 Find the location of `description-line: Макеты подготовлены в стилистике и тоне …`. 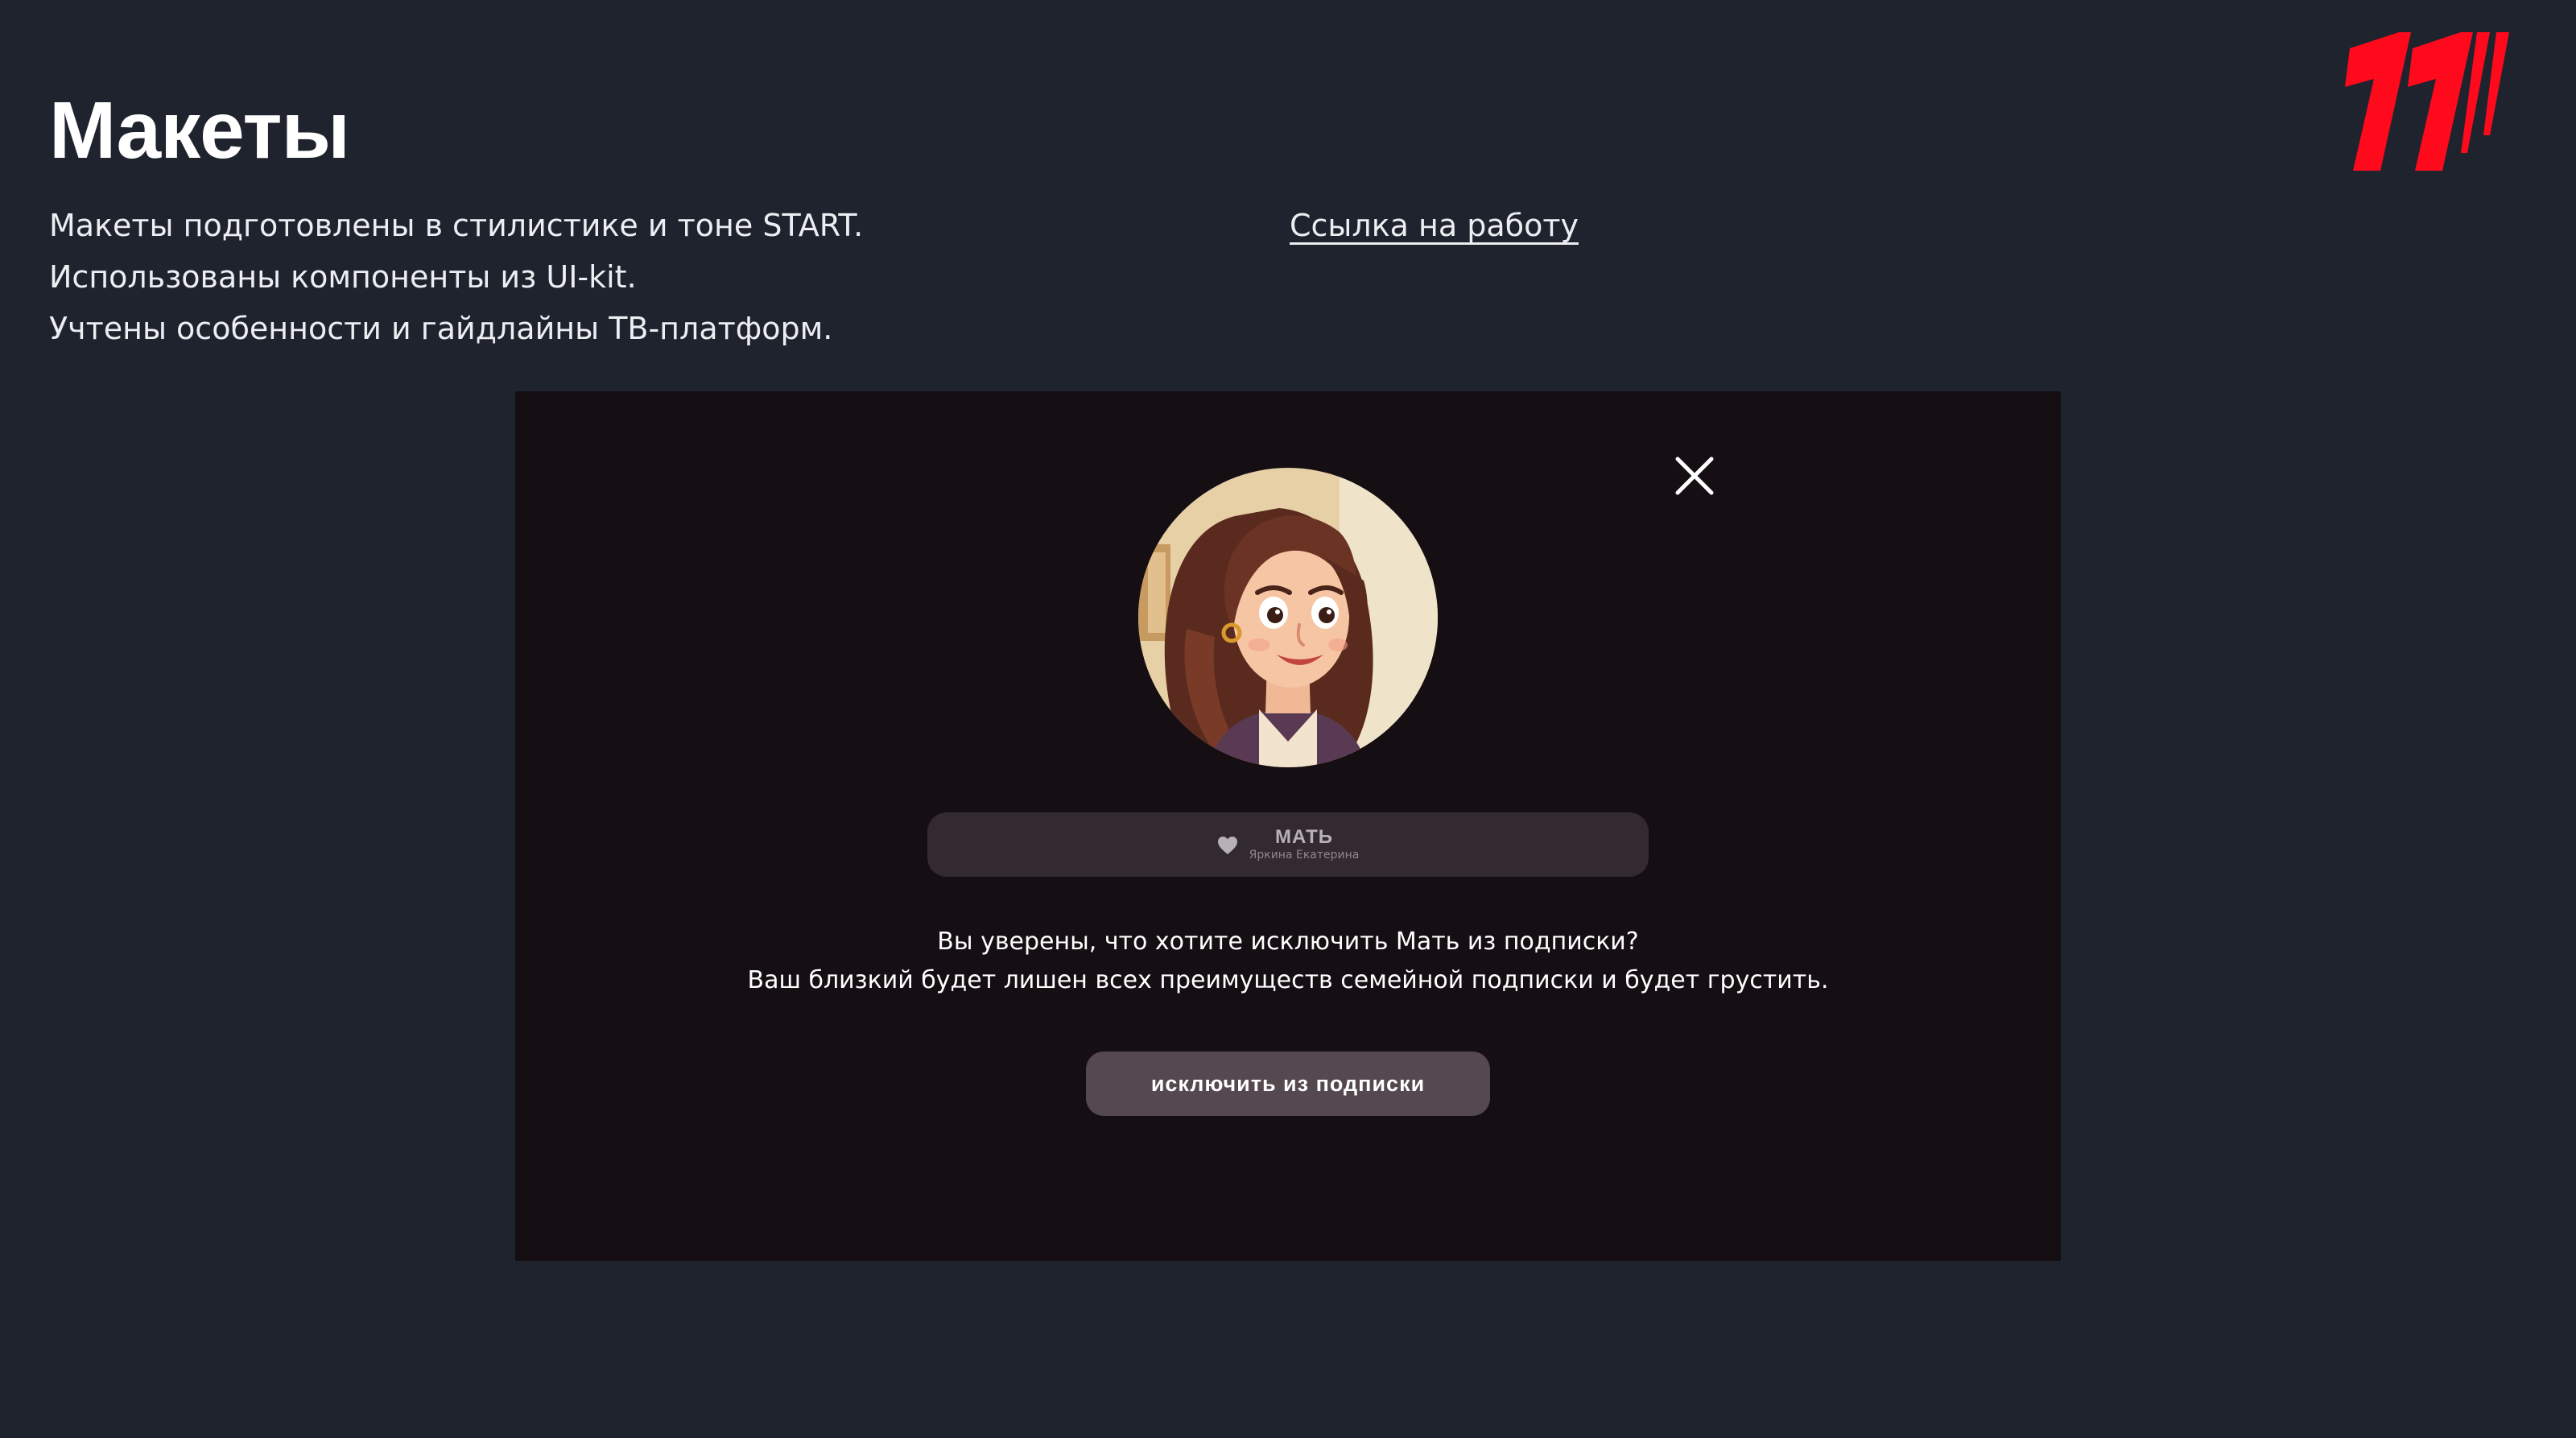

description-line: Макеты подготовлены в стилистике и тоне … is located at coordinates (456, 226).